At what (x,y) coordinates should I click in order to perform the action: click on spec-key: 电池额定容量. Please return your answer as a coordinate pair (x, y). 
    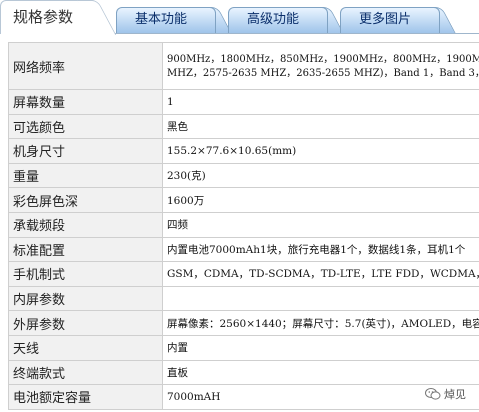
    Looking at the image, I should click on (85, 397).